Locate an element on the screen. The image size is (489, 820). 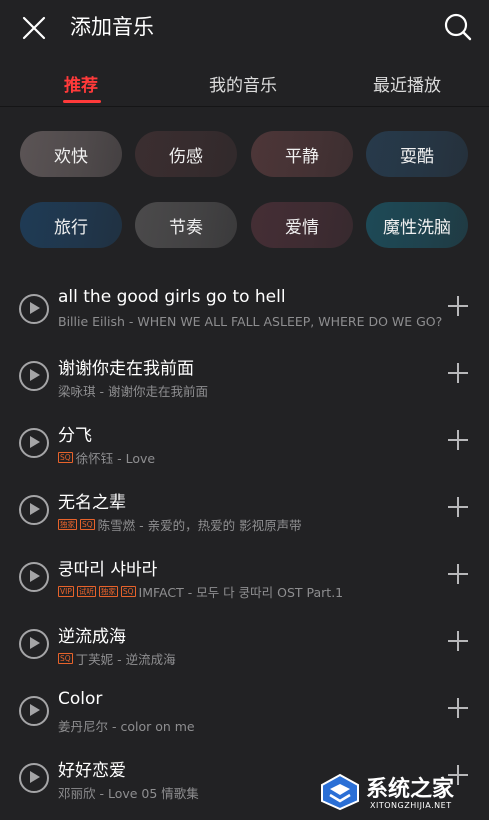
search-icon is located at coordinates (458, 27).